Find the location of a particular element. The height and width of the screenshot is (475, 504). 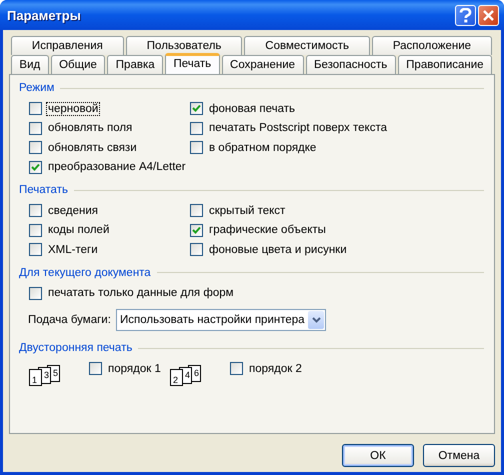

tab: Безопасность is located at coordinates (351, 64).